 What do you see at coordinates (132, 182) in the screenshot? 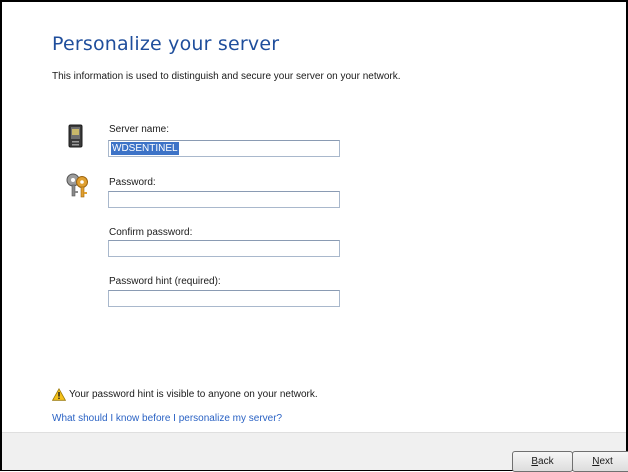
I see `password-label: Password:` at bounding box center [132, 182].